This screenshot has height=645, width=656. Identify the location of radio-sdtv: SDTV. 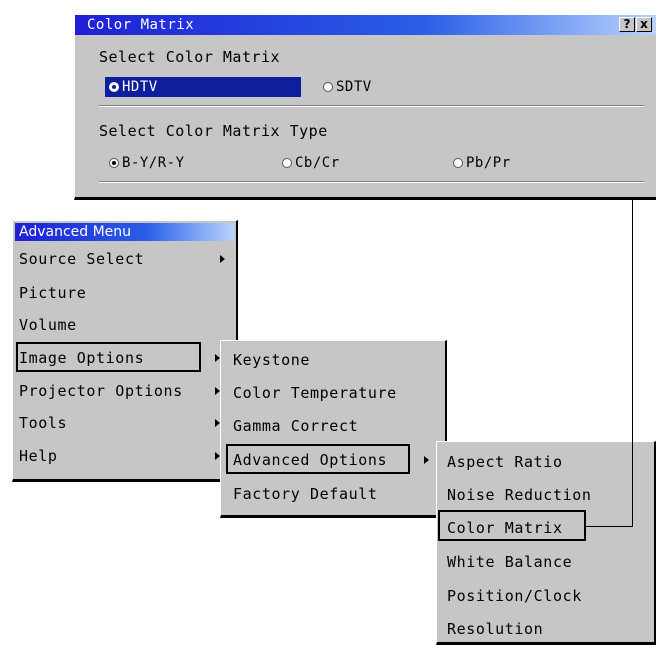
(347, 87).